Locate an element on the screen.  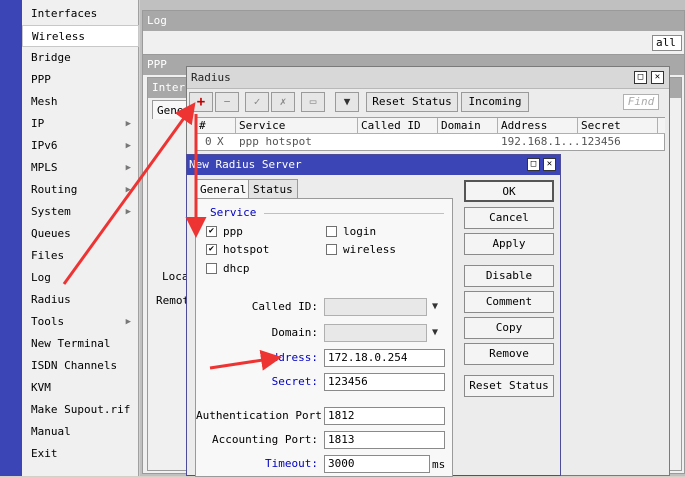
menu-item-label: Manual is located at coordinates (51, 431).